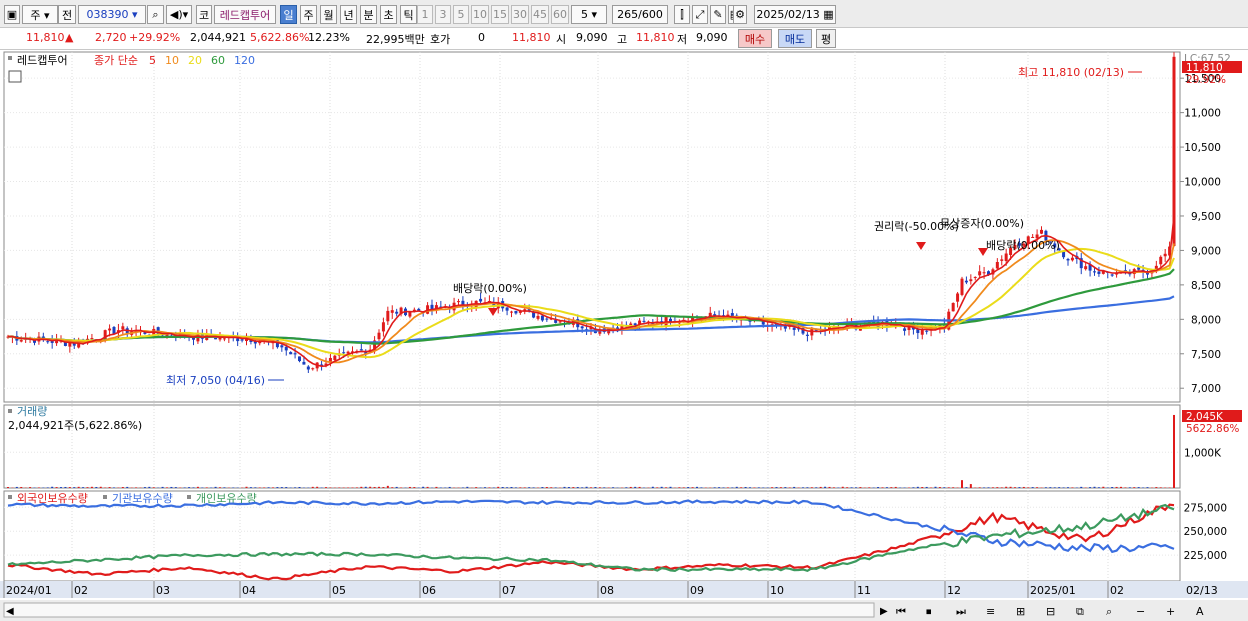 Image resolution: width=1248 pixels, height=621 pixels. What do you see at coordinates (795, 14) in the screenshot?
I see `date-input: 2025/02/13 ▦` at bounding box center [795, 14].